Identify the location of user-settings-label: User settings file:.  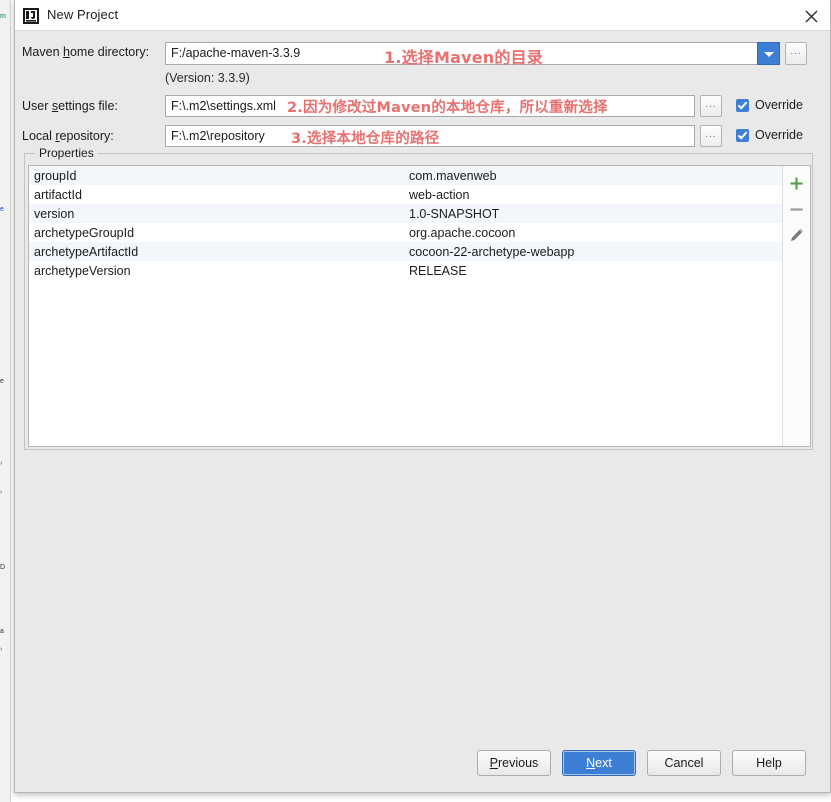
(70, 106).